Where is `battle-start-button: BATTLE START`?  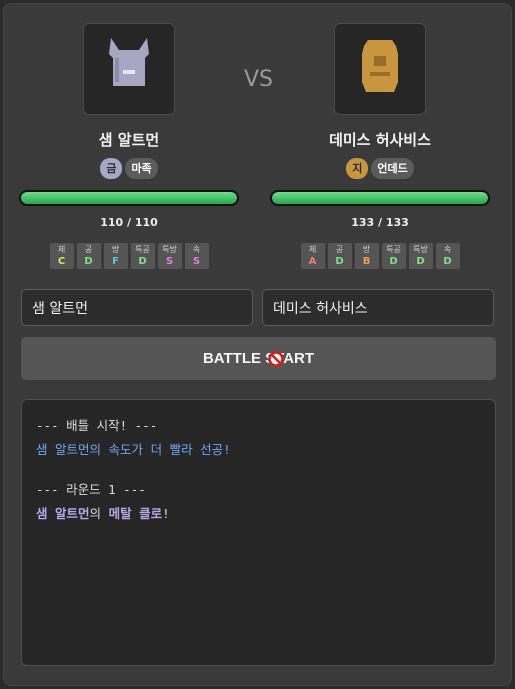 battle-start-button: BATTLE START is located at coordinates (258, 358).